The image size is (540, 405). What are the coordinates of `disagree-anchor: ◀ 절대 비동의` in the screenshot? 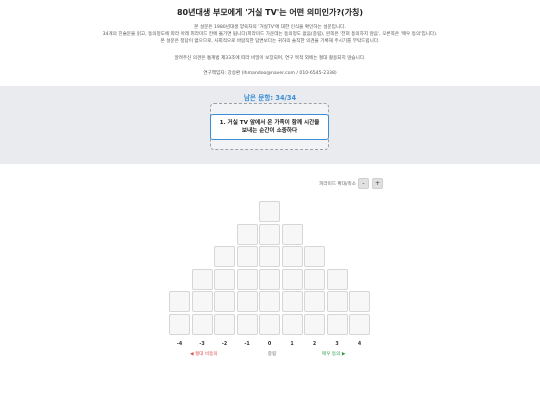 It's located at (204, 354).